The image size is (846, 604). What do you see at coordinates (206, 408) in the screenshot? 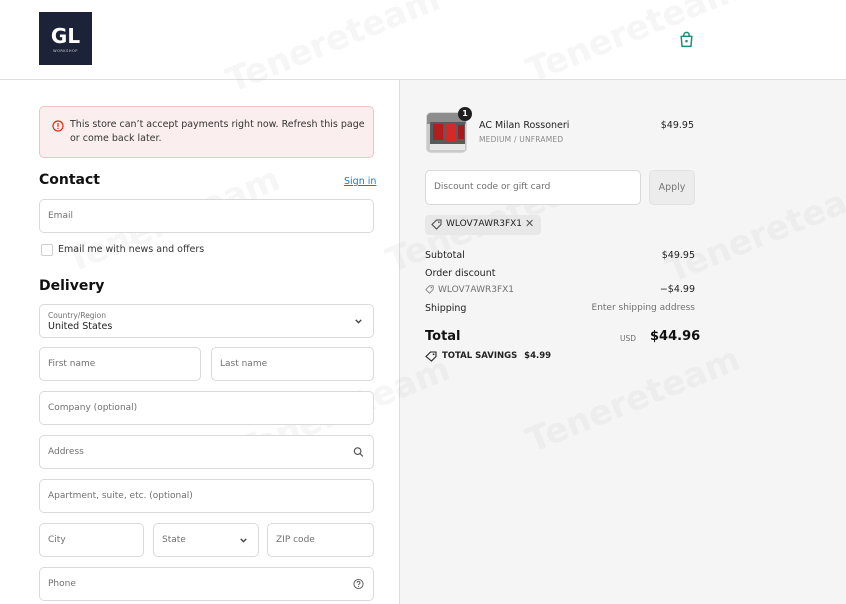
I see `company-field: Company (optional)` at bounding box center [206, 408].